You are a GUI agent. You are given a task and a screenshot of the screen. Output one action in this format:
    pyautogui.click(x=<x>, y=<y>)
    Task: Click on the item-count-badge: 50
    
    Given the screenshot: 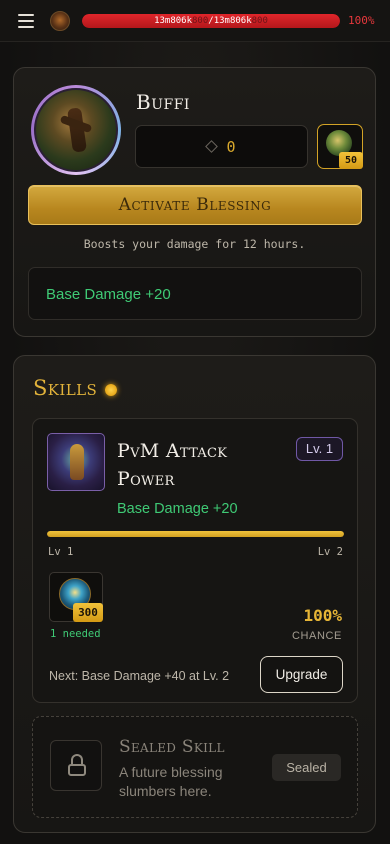 What is the action you would take?
    pyautogui.click(x=351, y=160)
    